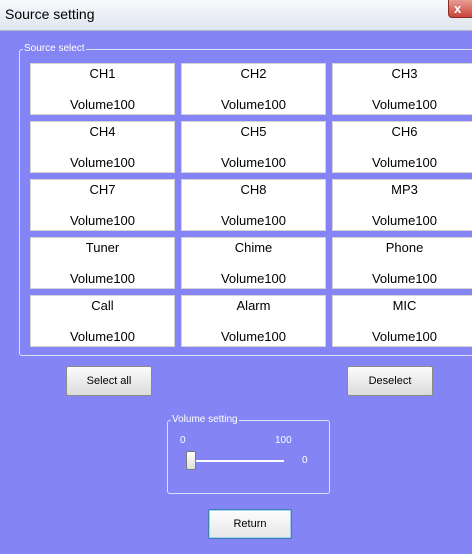  Describe the element at coordinates (404, 131) in the screenshot. I see `source-name-label: CH6` at that location.